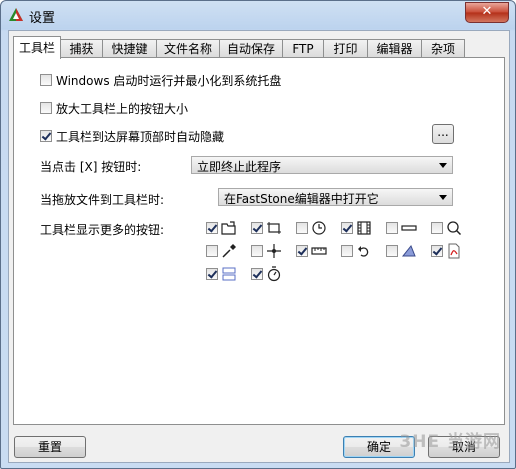 The image size is (516, 469). What do you see at coordinates (16, 14) in the screenshot?
I see `faststone-app-icon` at bounding box center [16, 14].